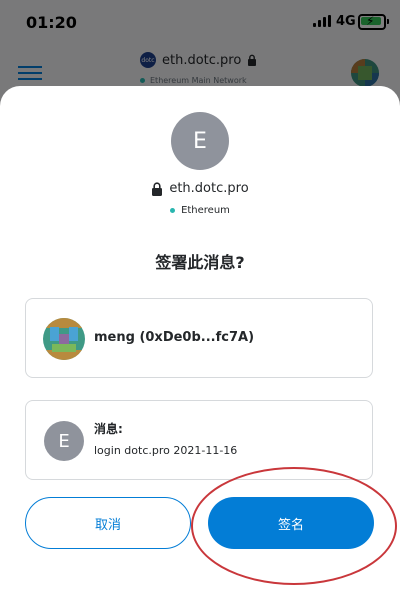  What do you see at coordinates (200, 262) in the screenshot?
I see `sheet-title: 签署此消息?` at bounding box center [200, 262].